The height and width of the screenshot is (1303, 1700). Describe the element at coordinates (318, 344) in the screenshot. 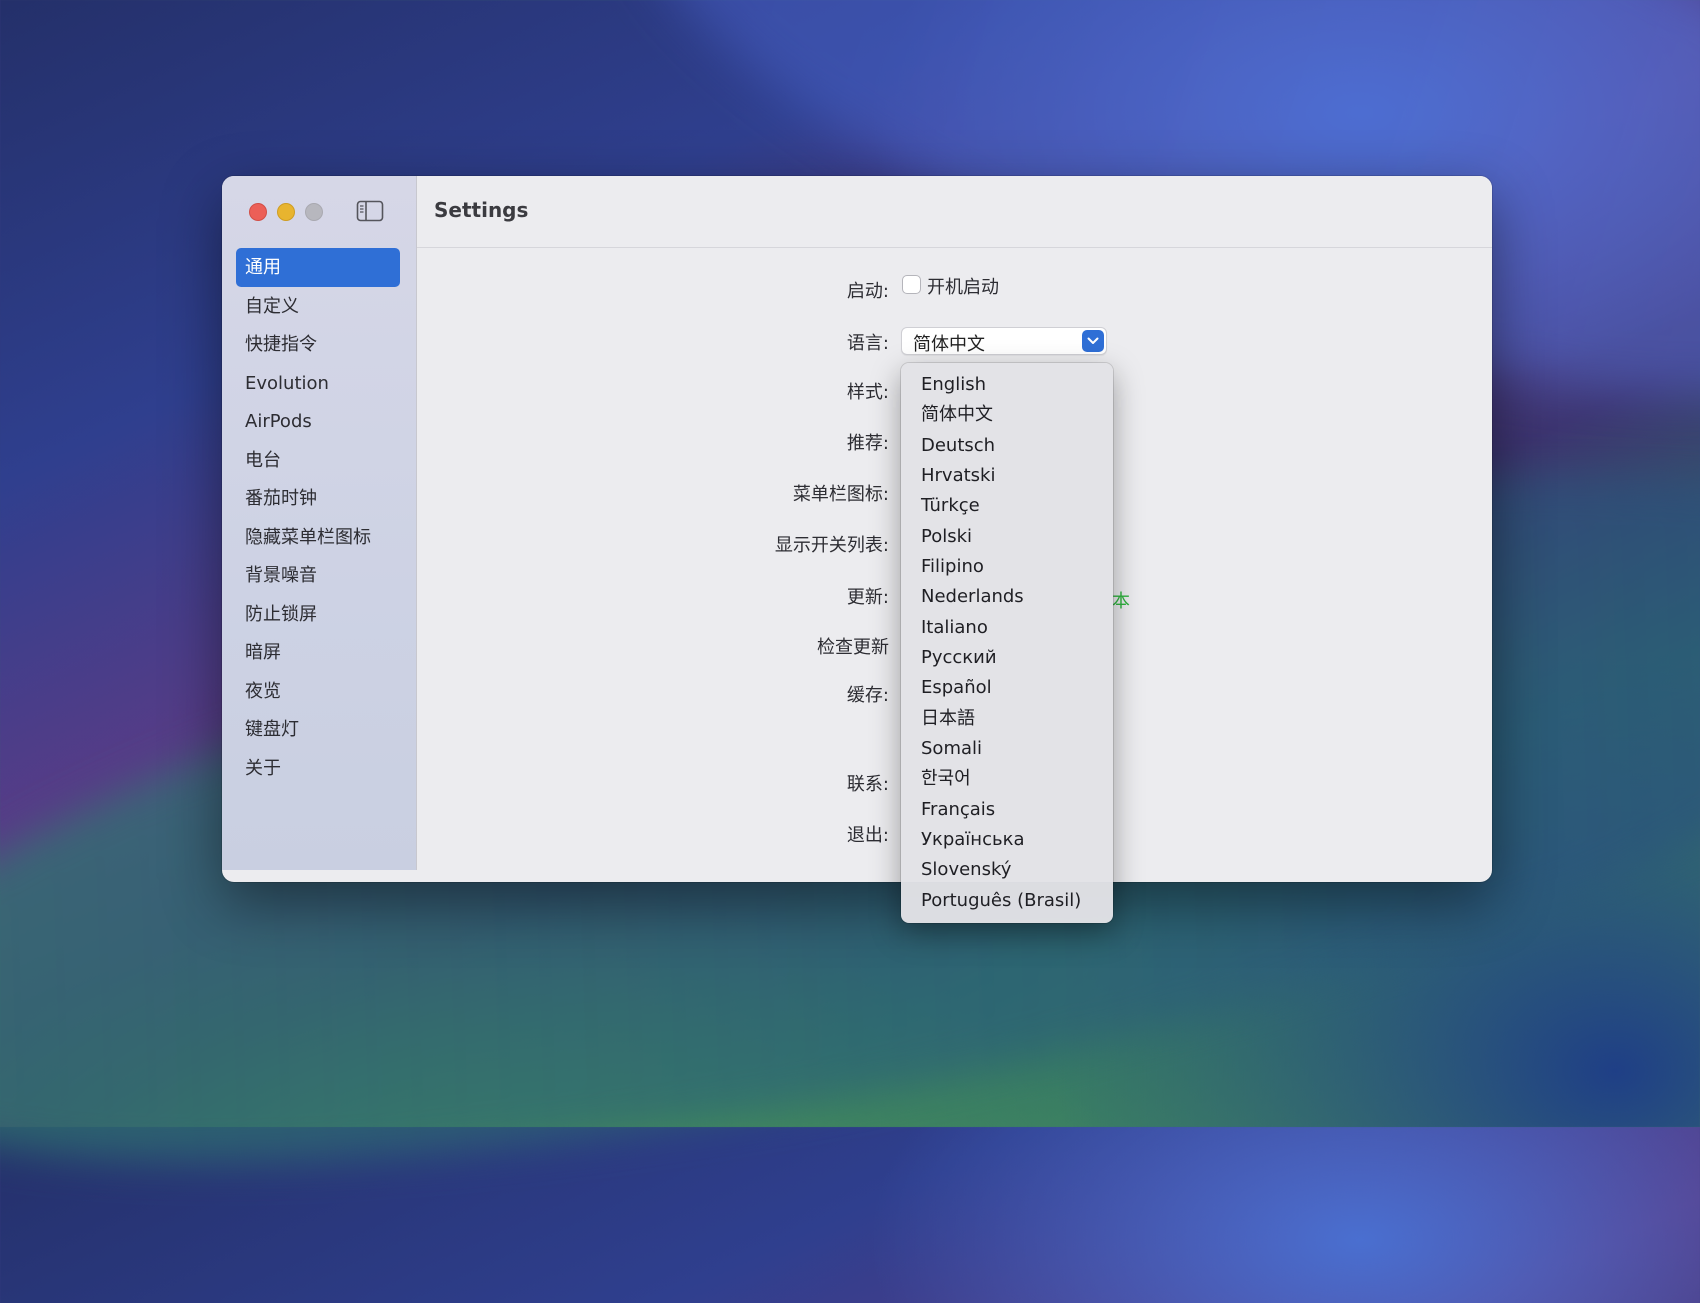

I see `sidebar-item-shortcuts: 快捷指令` at that location.